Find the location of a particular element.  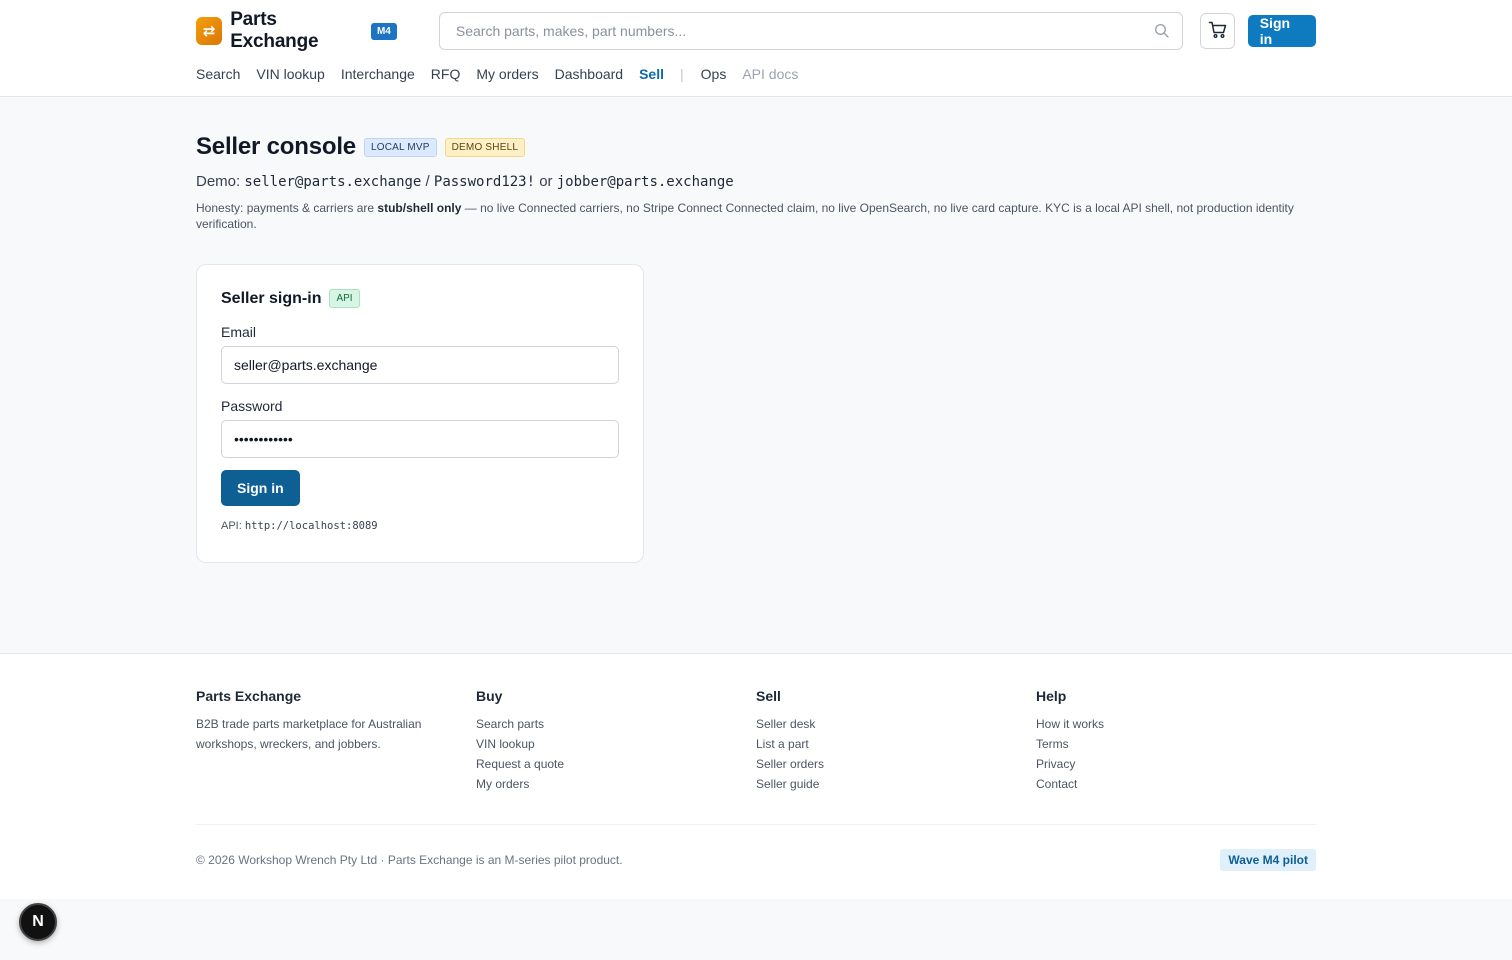

local-mvp-badge: LOCAL MVP is located at coordinates (400, 147).